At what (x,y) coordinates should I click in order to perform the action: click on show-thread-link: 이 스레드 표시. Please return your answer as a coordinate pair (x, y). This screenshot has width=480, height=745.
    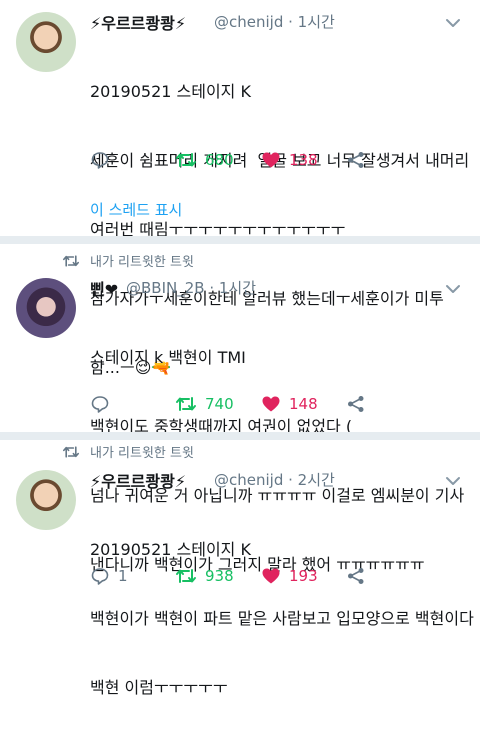
    Looking at the image, I should click on (136, 209).